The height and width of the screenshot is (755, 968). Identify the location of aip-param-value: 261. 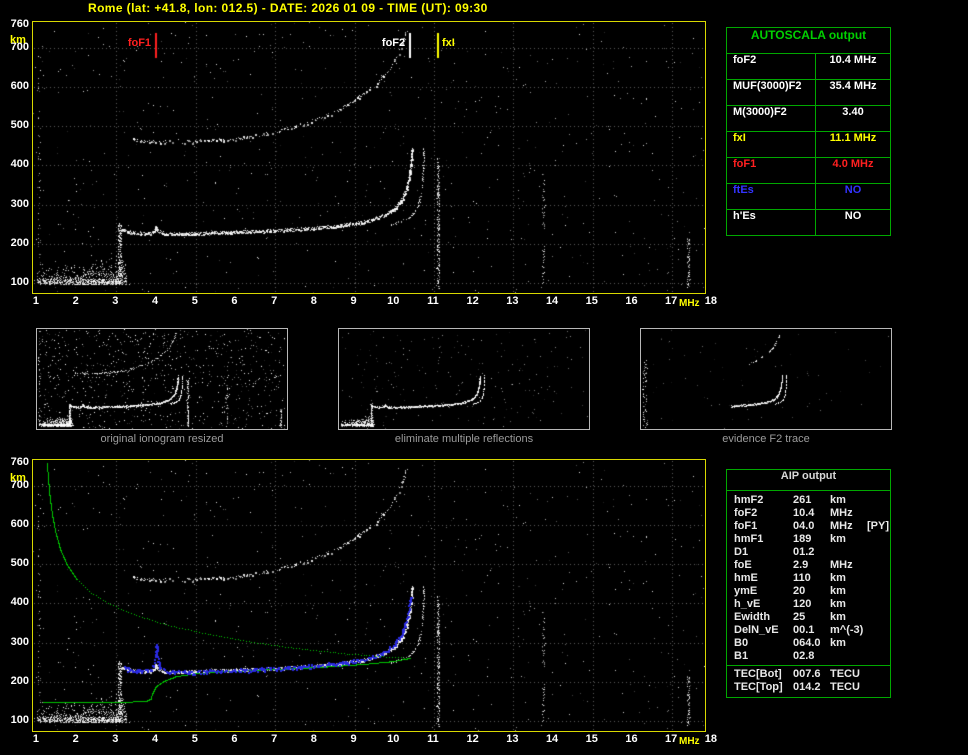
(802, 500).